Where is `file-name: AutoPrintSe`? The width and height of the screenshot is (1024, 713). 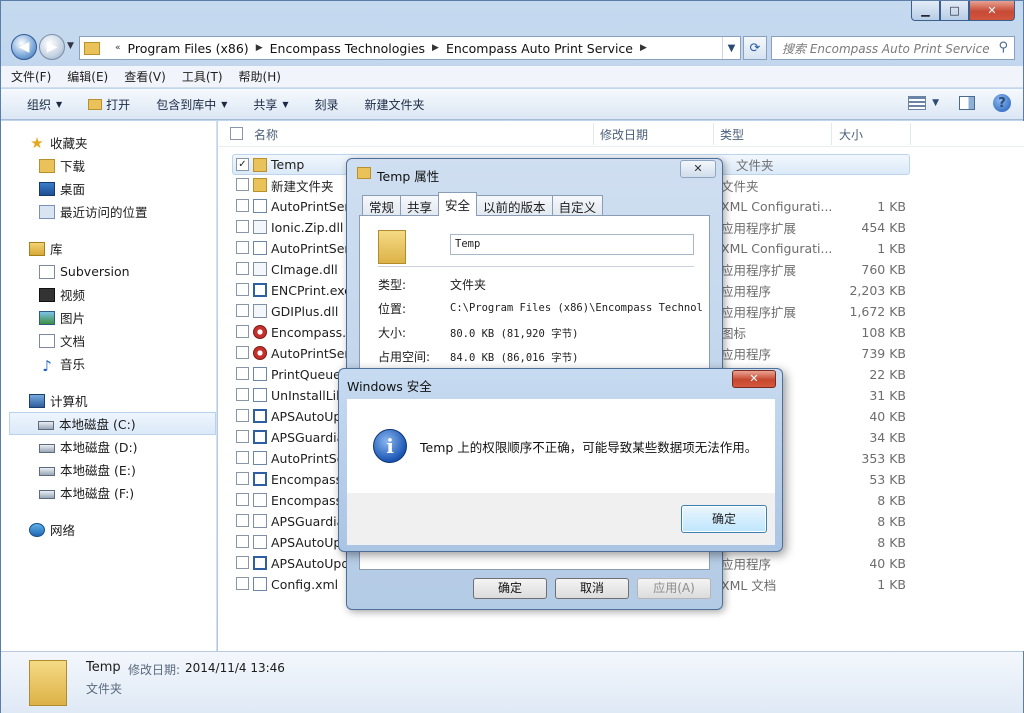
file-name: AutoPrintSe is located at coordinates (308, 458).